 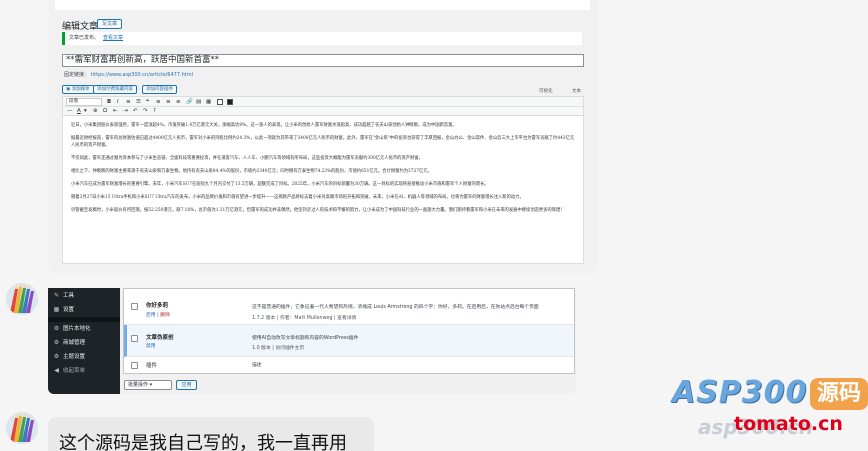 What do you see at coordinates (77, 329) in the screenshot?
I see `sidebar-item-label: 图片本地化` at bounding box center [77, 329].